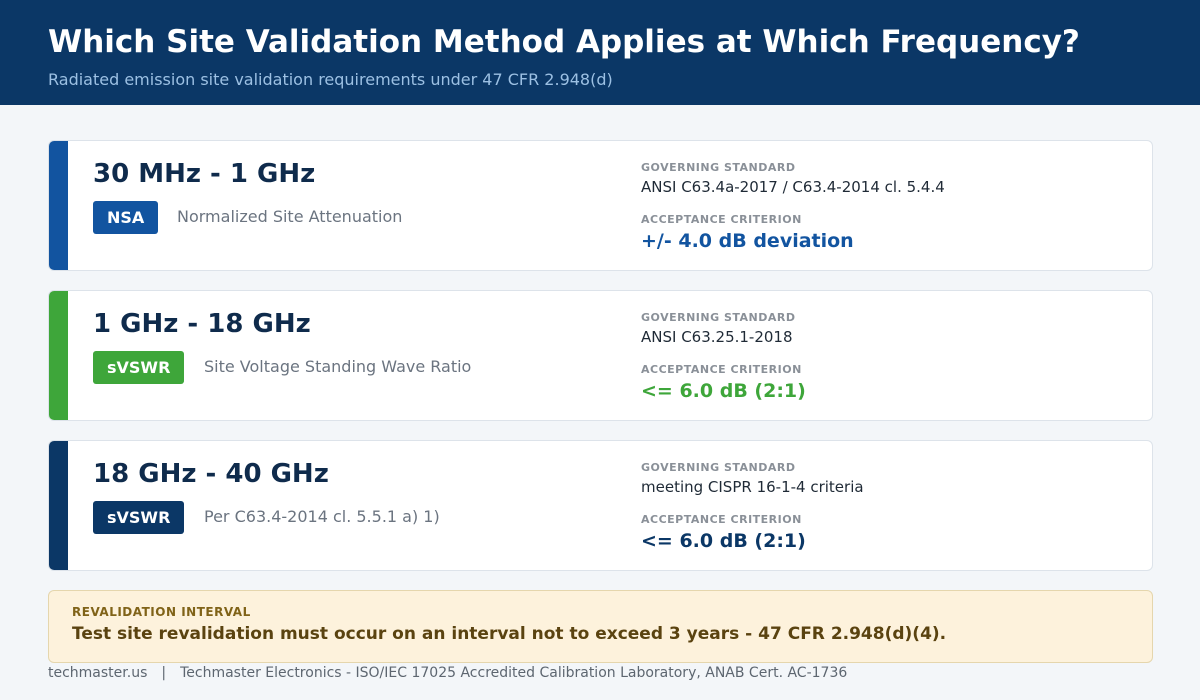 Image resolution: width=1200 pixels, height=700 pixels. What do you see at coordinates (752, 487) in the screenshot?
I see `governing-standard: meeting CISPR 16-1-4 criteria` at bounding box center [752, 487].